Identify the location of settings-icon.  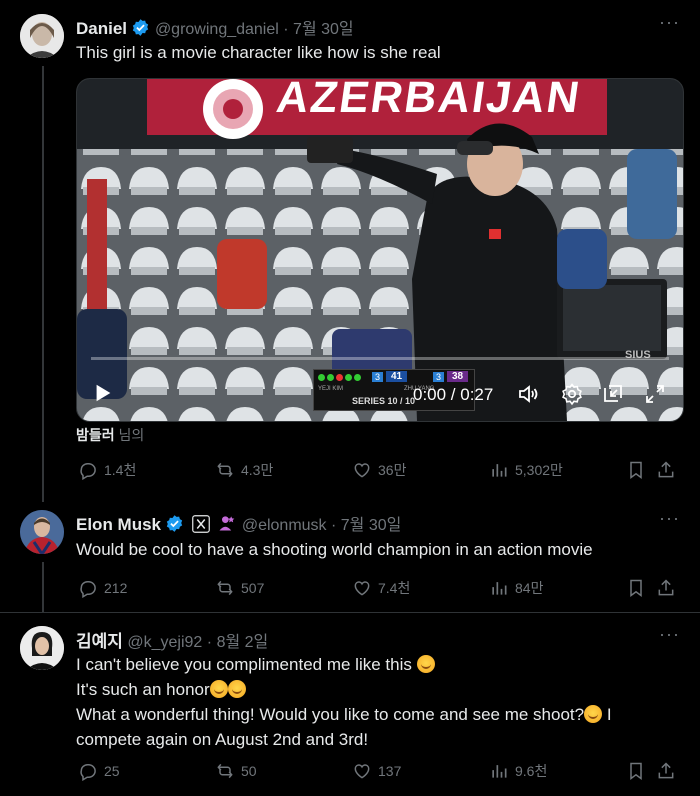
(572, 394).